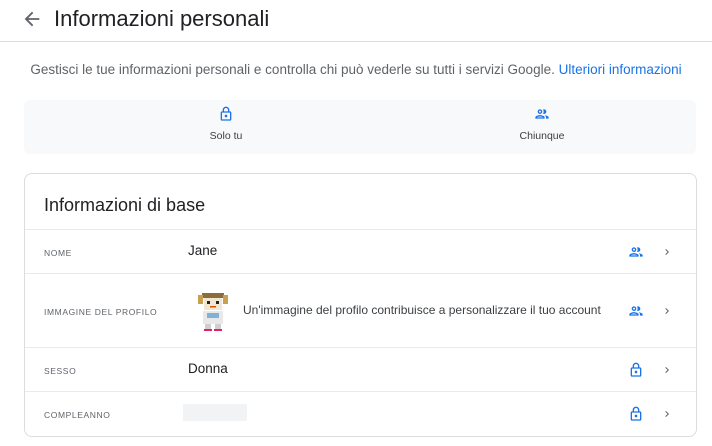 The width and height of the screenshot is (712, 446). I want to click on row-name: NOME Jane, so click(360, 251).